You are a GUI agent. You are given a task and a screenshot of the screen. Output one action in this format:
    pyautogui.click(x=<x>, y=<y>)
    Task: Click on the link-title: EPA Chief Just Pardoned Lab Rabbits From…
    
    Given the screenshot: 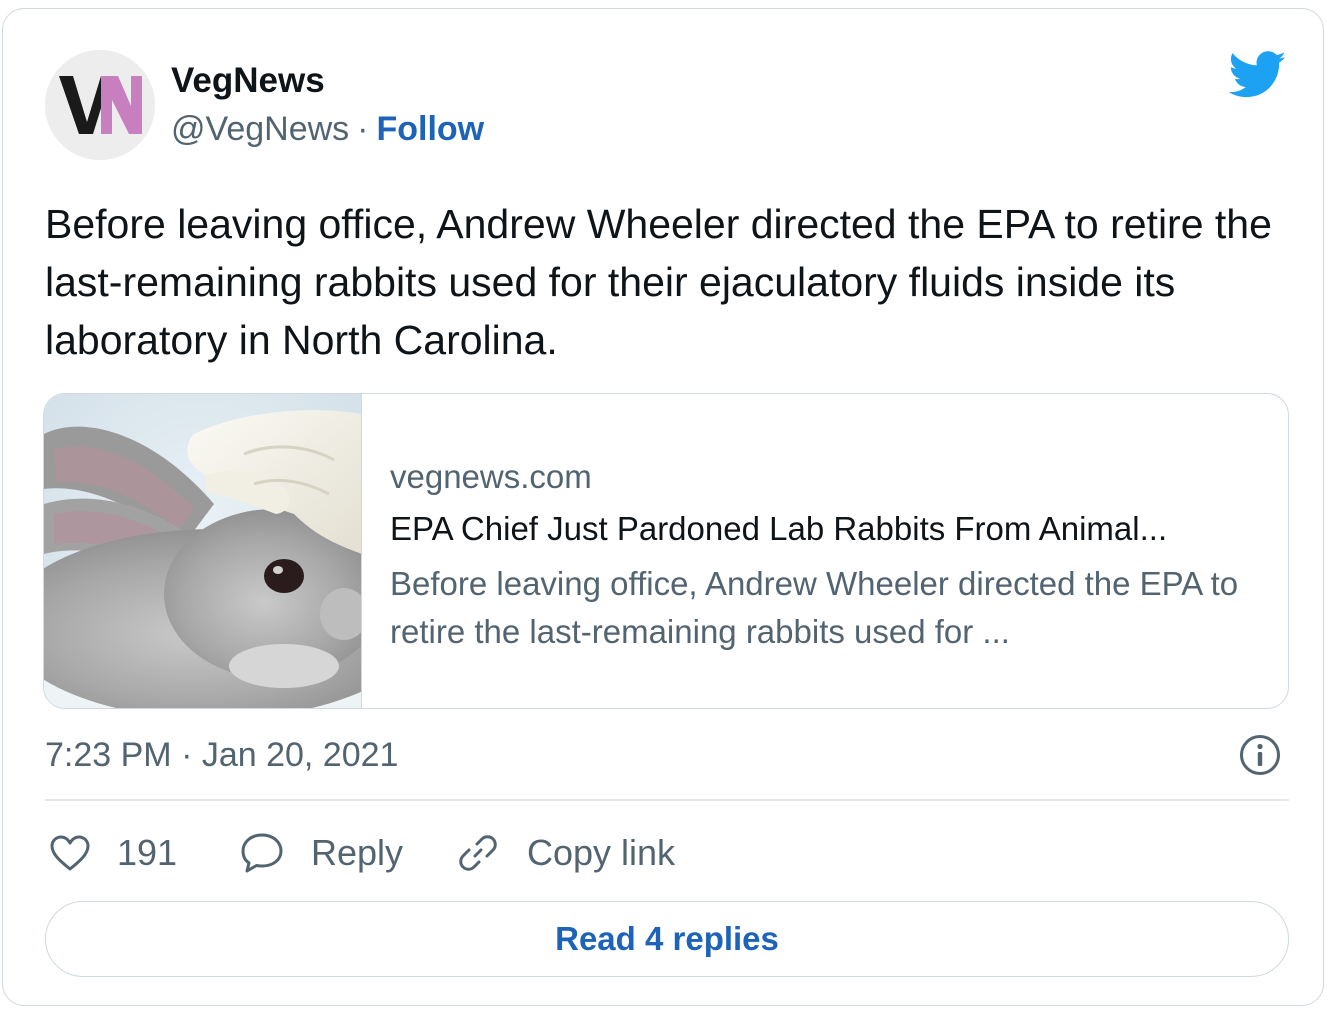 What is the action you would take?
    pyautogui.click(x=779, y=528)
    